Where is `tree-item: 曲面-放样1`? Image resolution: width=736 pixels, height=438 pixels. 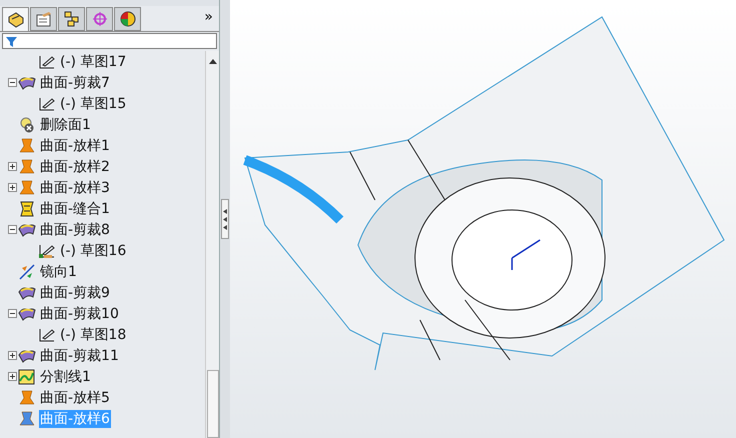 tree-item: 曲面-放样1 is located at coordinates (75, 145).